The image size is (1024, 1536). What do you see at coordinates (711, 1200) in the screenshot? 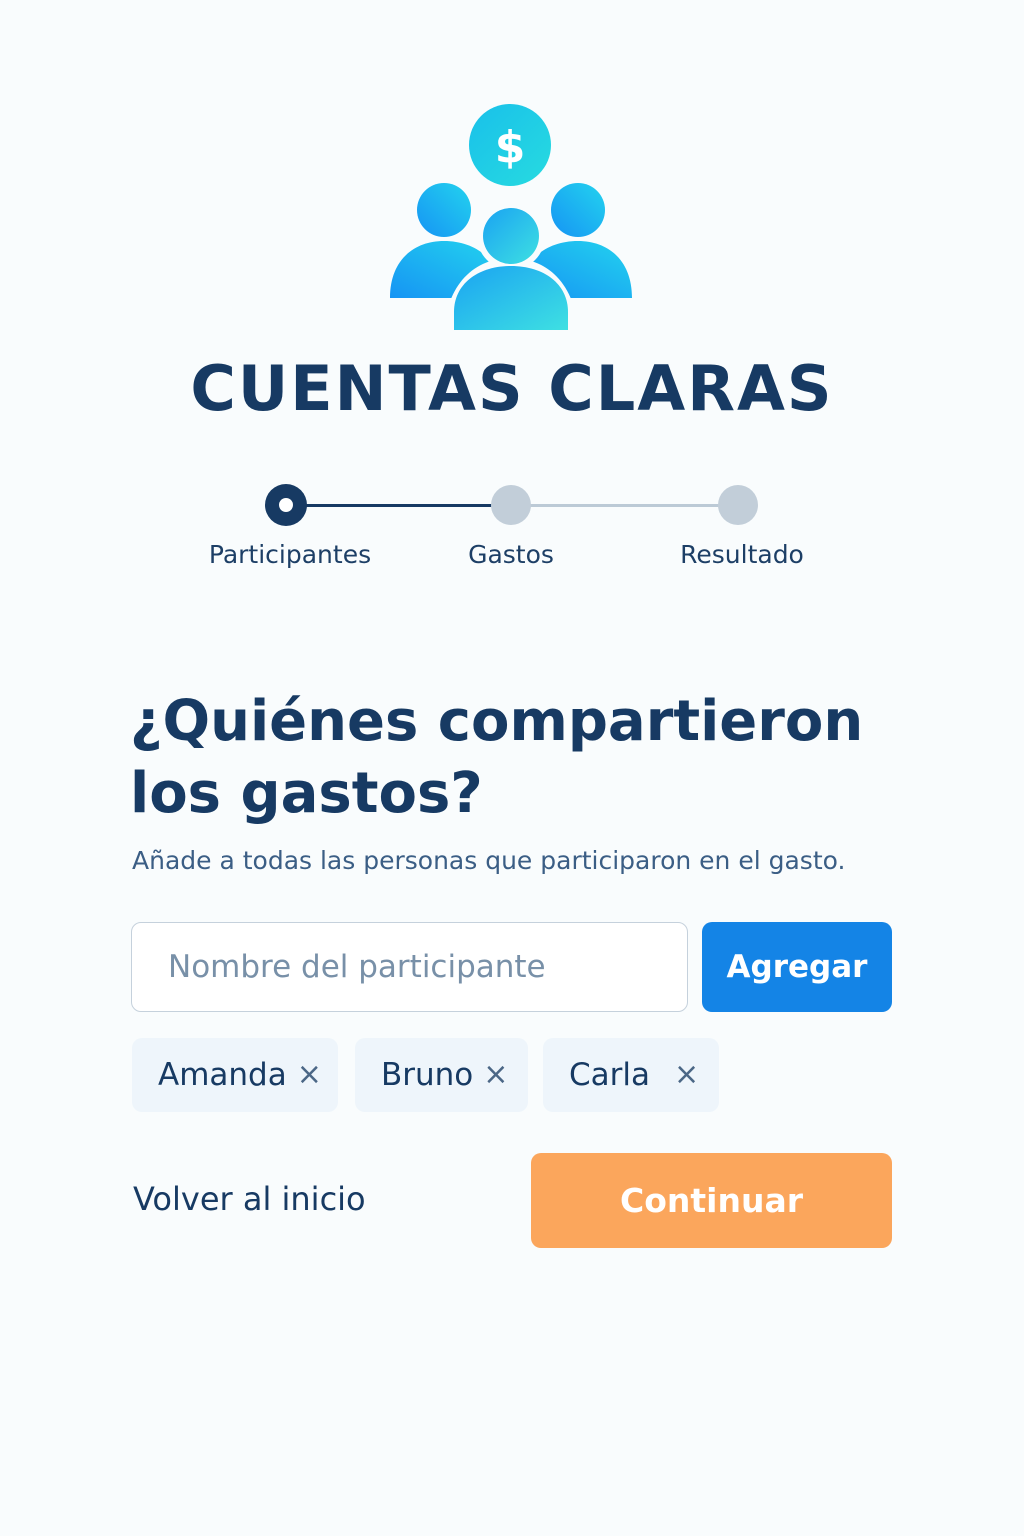
I see `continue-button: Continuar` at bounding box center [711, 1200].